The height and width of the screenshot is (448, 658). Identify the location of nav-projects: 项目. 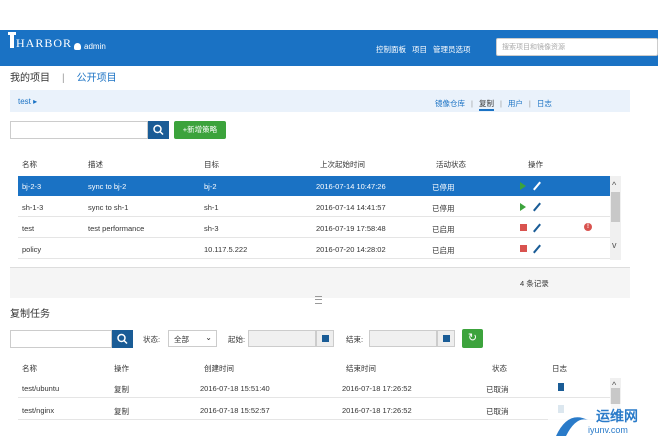
(419, 49).